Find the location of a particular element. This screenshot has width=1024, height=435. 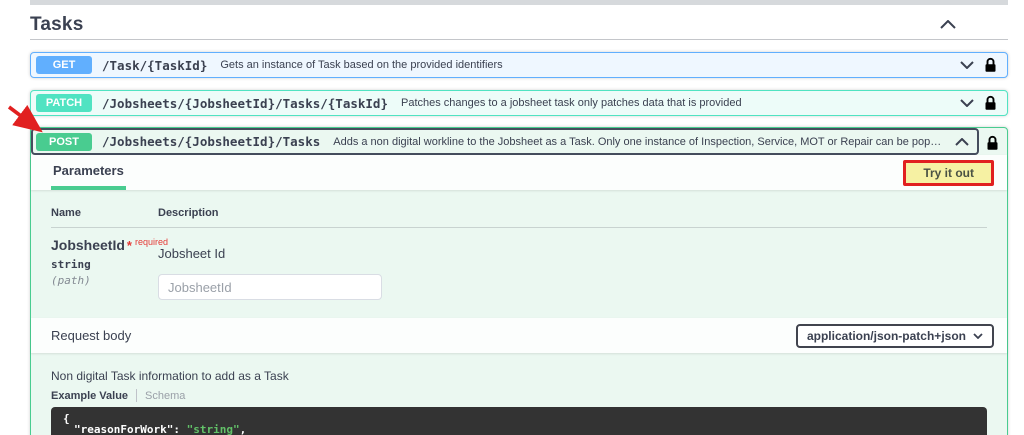

request-body-section-header: Request body application/json-patch+json is located at coordinates (519, 335).